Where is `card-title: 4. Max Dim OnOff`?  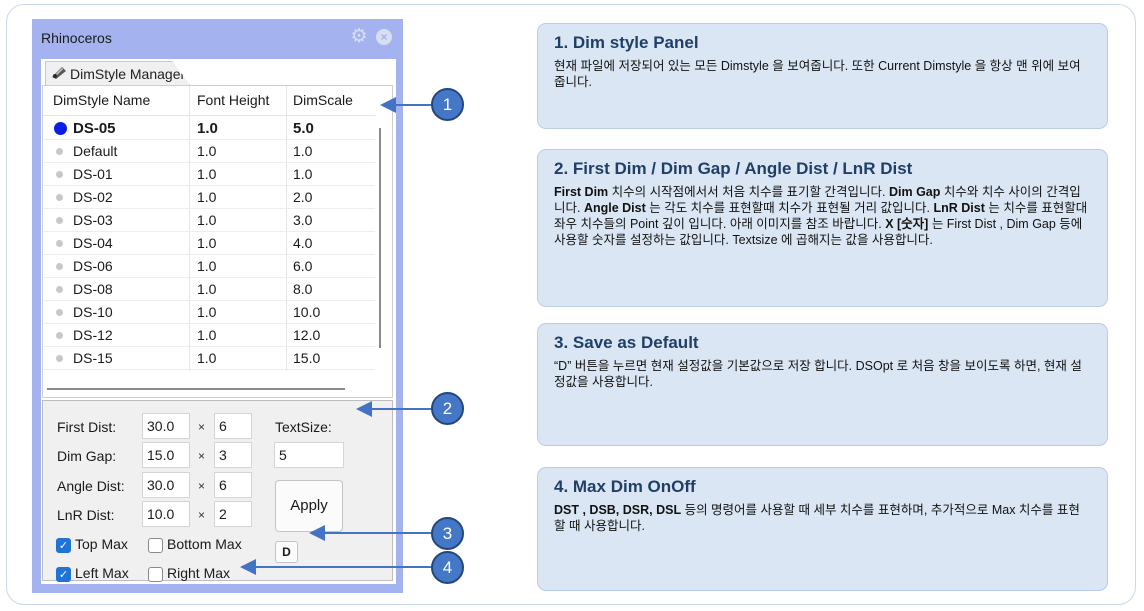 card-title: 4. Max Dim OnOff is located at coordinates (625, 486).